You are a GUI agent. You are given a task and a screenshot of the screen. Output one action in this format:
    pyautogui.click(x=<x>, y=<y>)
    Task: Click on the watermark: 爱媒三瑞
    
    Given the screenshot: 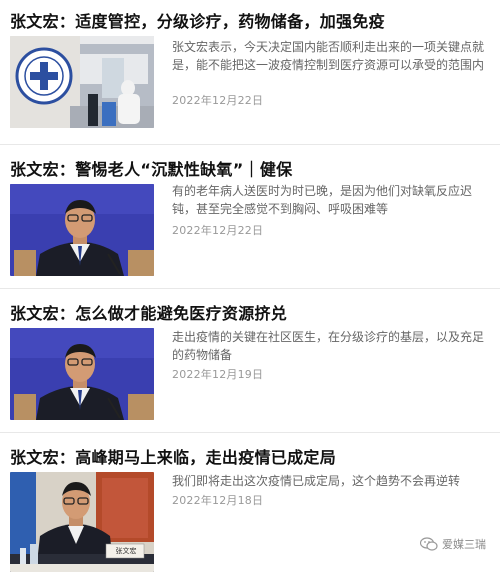 What is the action you would take?
    pyautogui.click(x=453, y=544)
    